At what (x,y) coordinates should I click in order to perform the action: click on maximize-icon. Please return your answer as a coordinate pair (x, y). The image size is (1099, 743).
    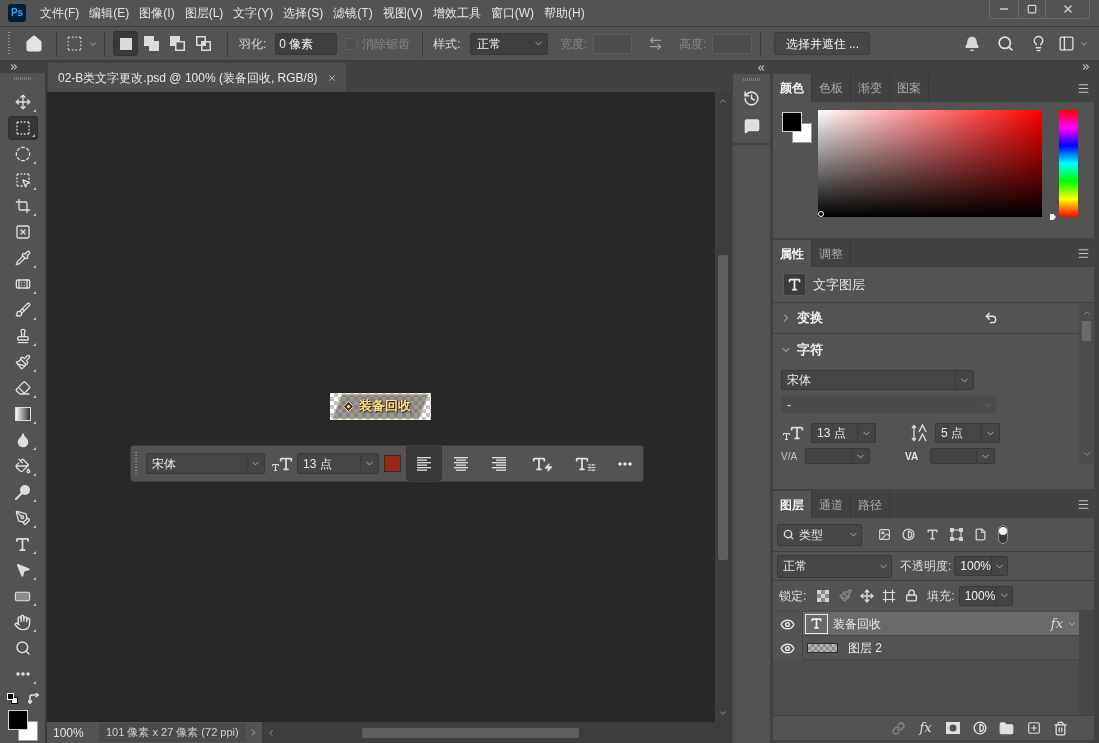
    Looking at the image, I should click on (1032, 9).